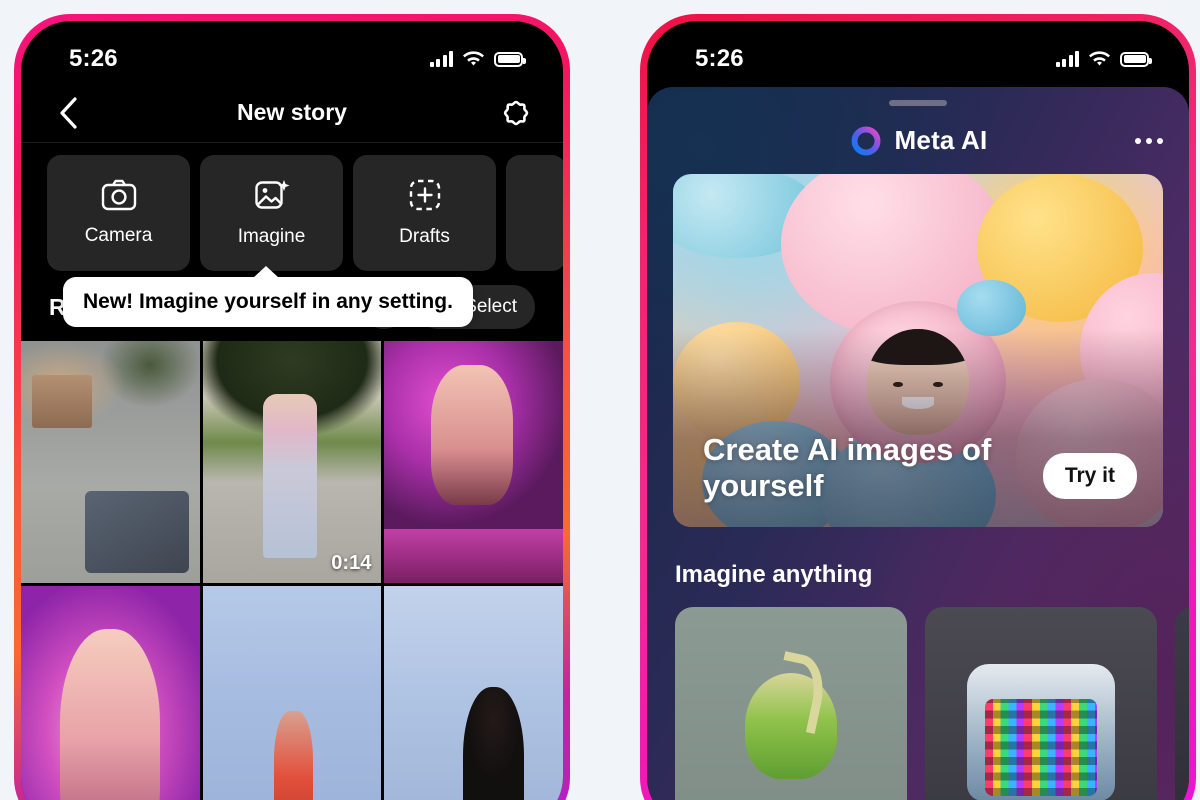 The image size is (1200, 800). What do you see at coordinates (918, 52) in the screenshot?
I see `status-bar-right: 5:26` at bounding box center [918, 52].